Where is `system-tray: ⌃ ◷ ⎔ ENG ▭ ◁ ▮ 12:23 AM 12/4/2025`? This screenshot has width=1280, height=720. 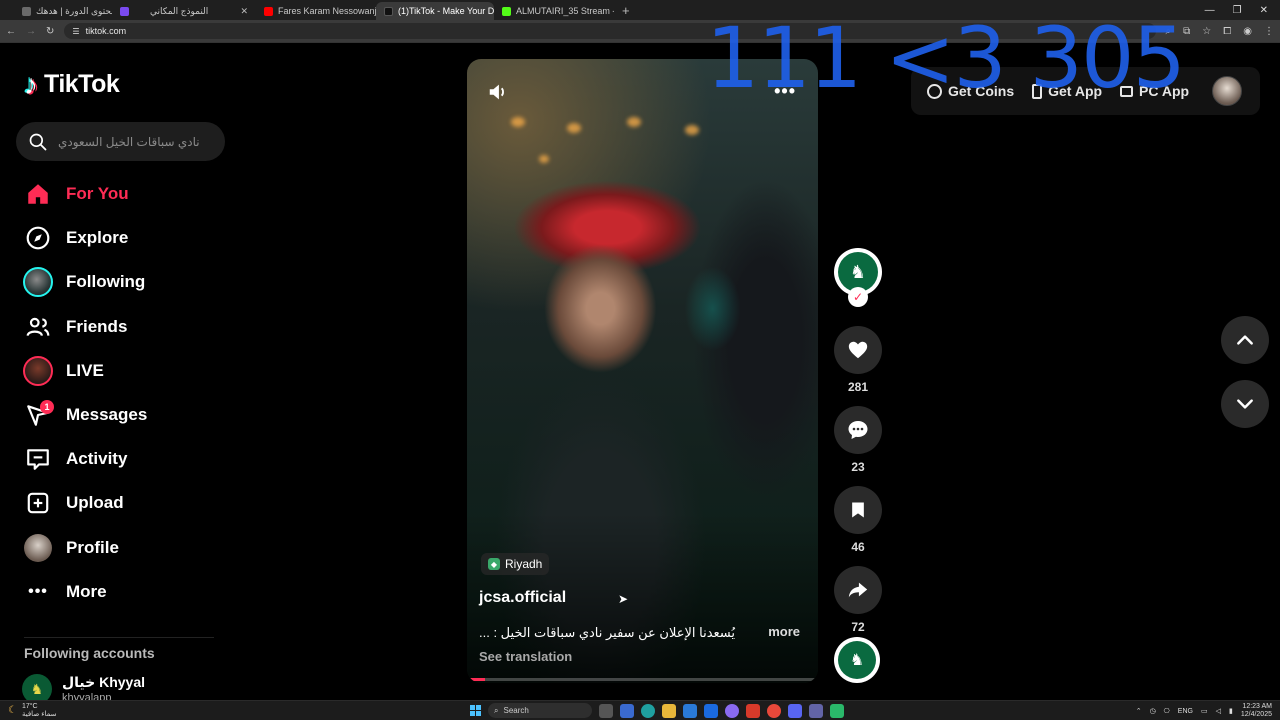
system-tray: ⌃ ◷ ⎔ ENG ▭ ◁ ▮ 12:23 AM 12/4/2025 is located at coordinates (1204, 711).